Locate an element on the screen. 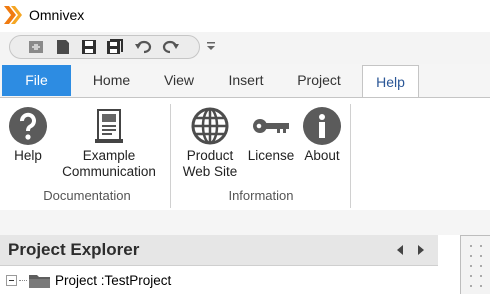  group-label-information: Information is located at coordinates (261, 195).